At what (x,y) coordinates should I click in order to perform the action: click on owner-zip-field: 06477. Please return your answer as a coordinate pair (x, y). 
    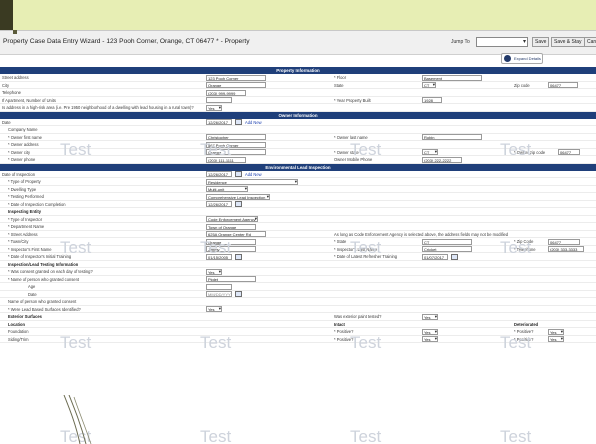
    Looking at the image, I should click on (569, 152).